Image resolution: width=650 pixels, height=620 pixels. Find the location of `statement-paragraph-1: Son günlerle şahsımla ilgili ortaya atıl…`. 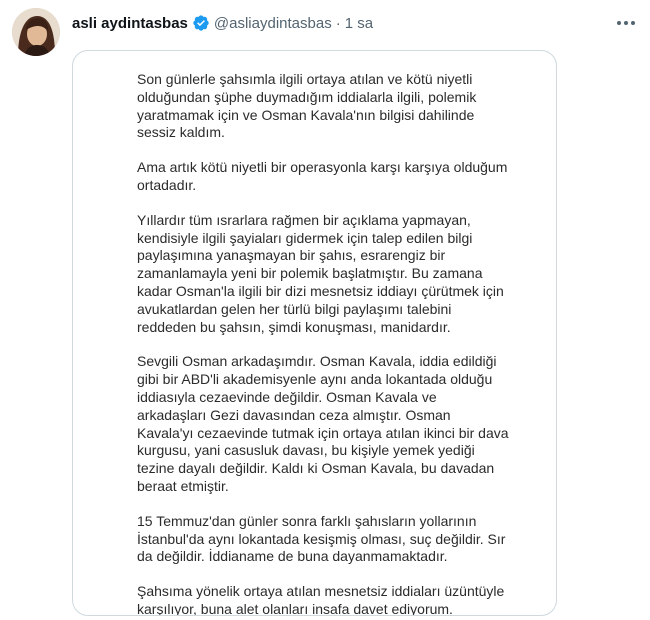

statement-paragraph-1: Son günlerle şahsımla ilgili ortaya atıl… is located at coordinates (307, 106).